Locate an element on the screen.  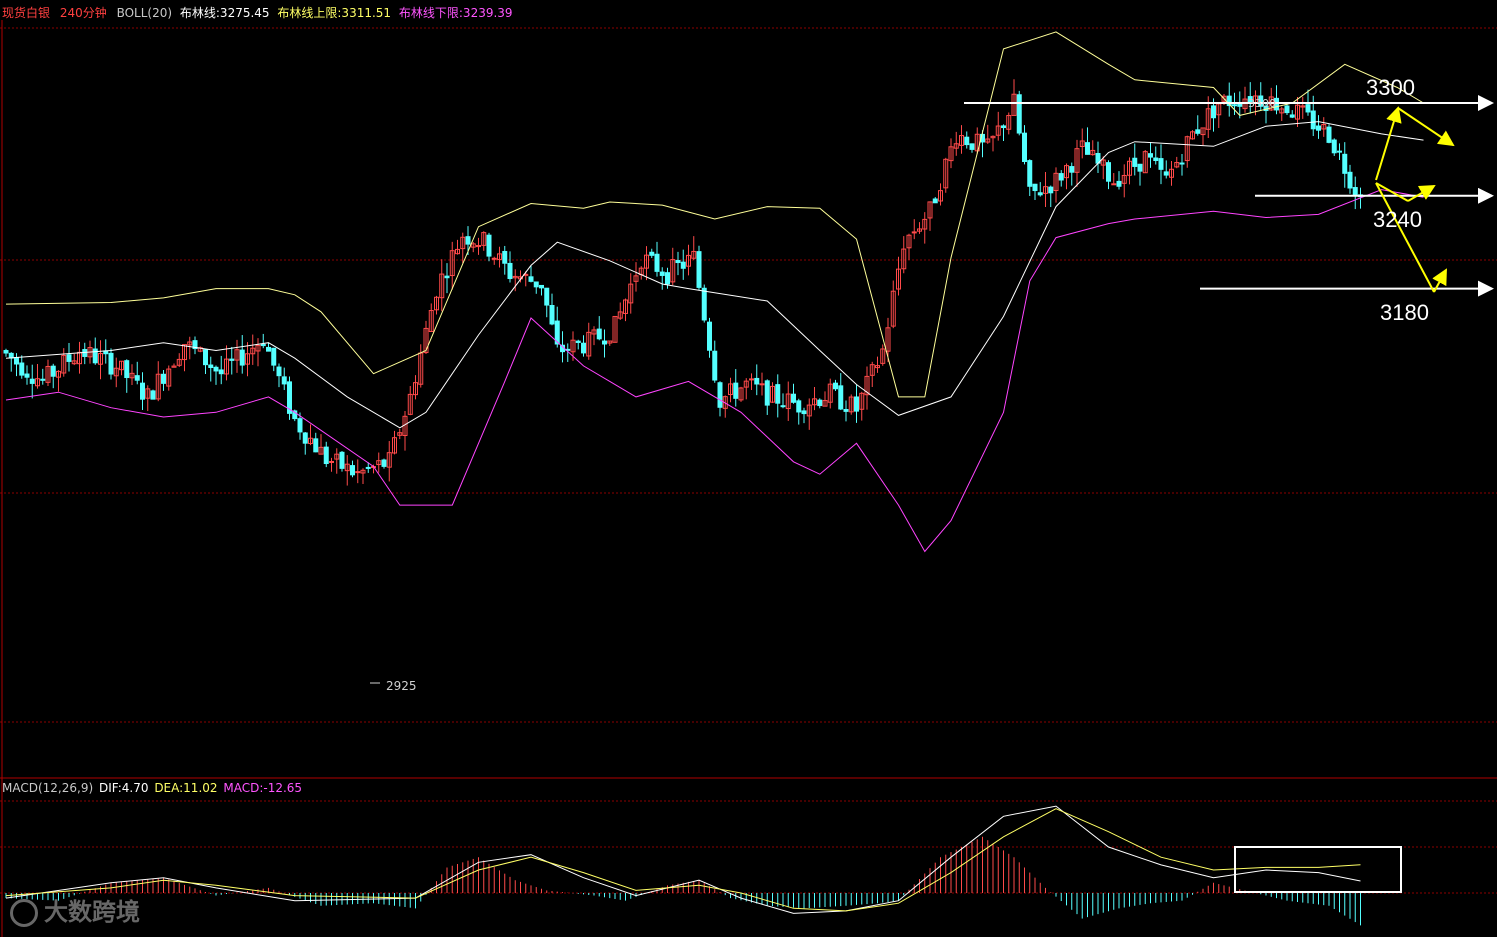
instrument-label: 现货白银 is located at coordinates (26, 13).